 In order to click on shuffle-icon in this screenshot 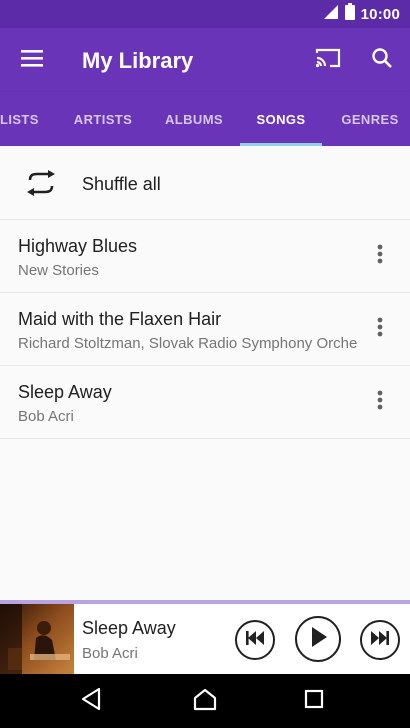, I will do `click(41, 183)`.